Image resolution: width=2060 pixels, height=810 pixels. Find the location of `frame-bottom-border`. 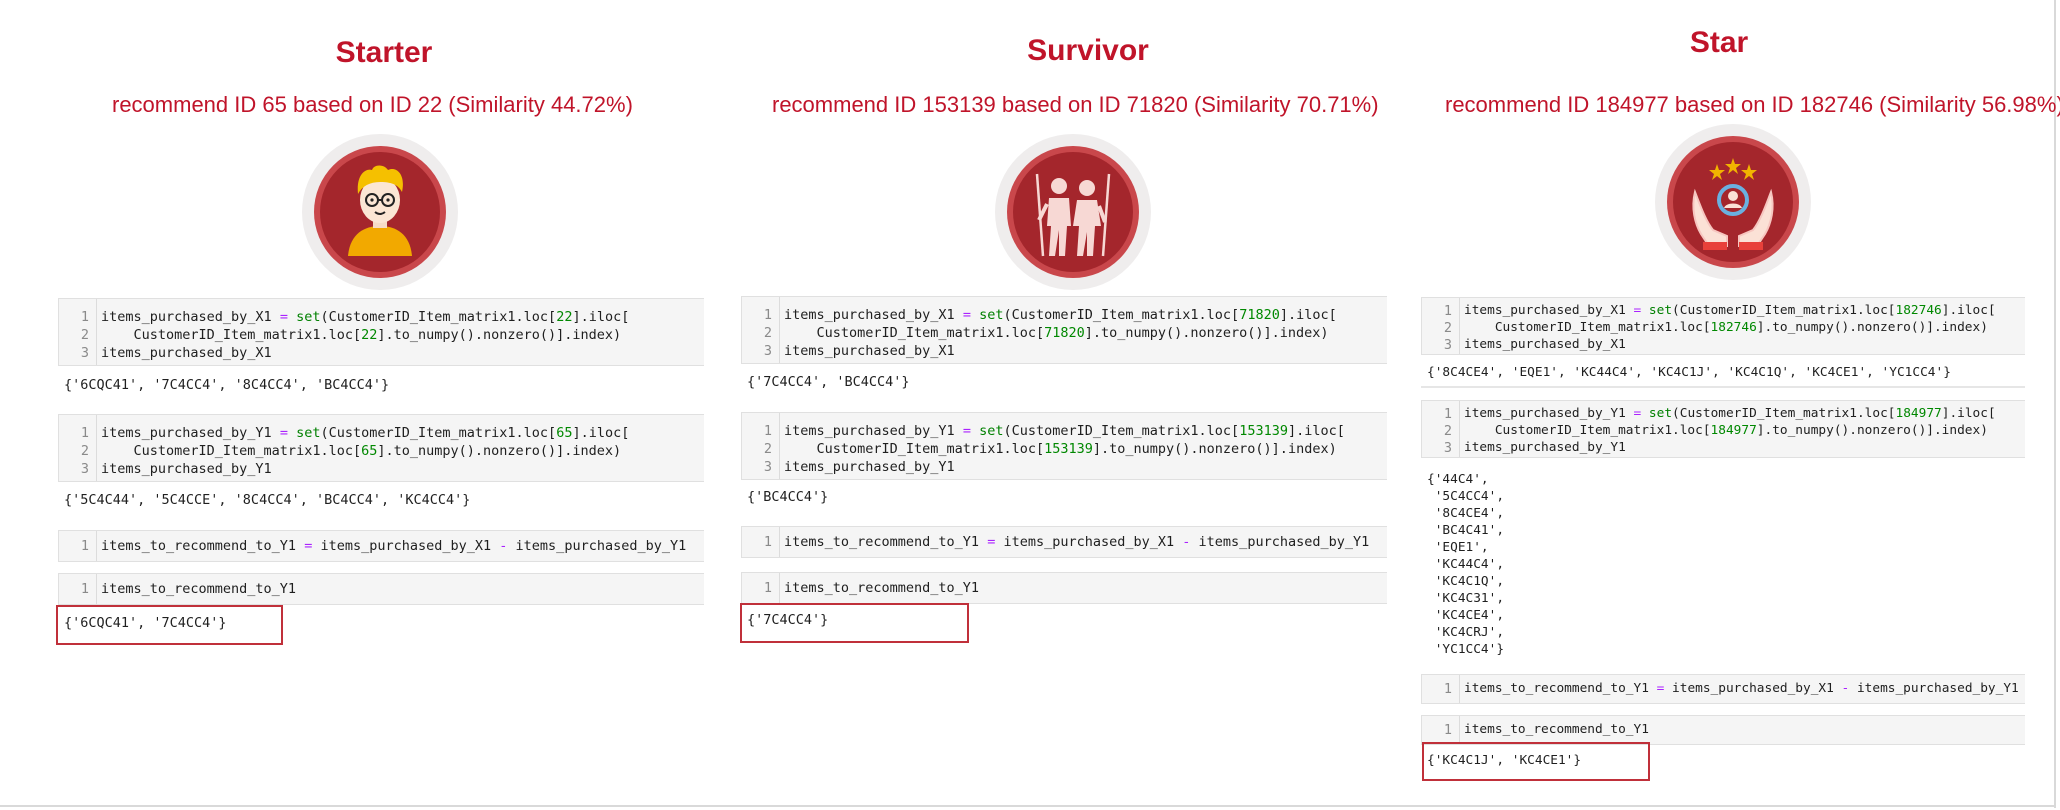

frame-bottom-border is located at coordinates (1028, 806).